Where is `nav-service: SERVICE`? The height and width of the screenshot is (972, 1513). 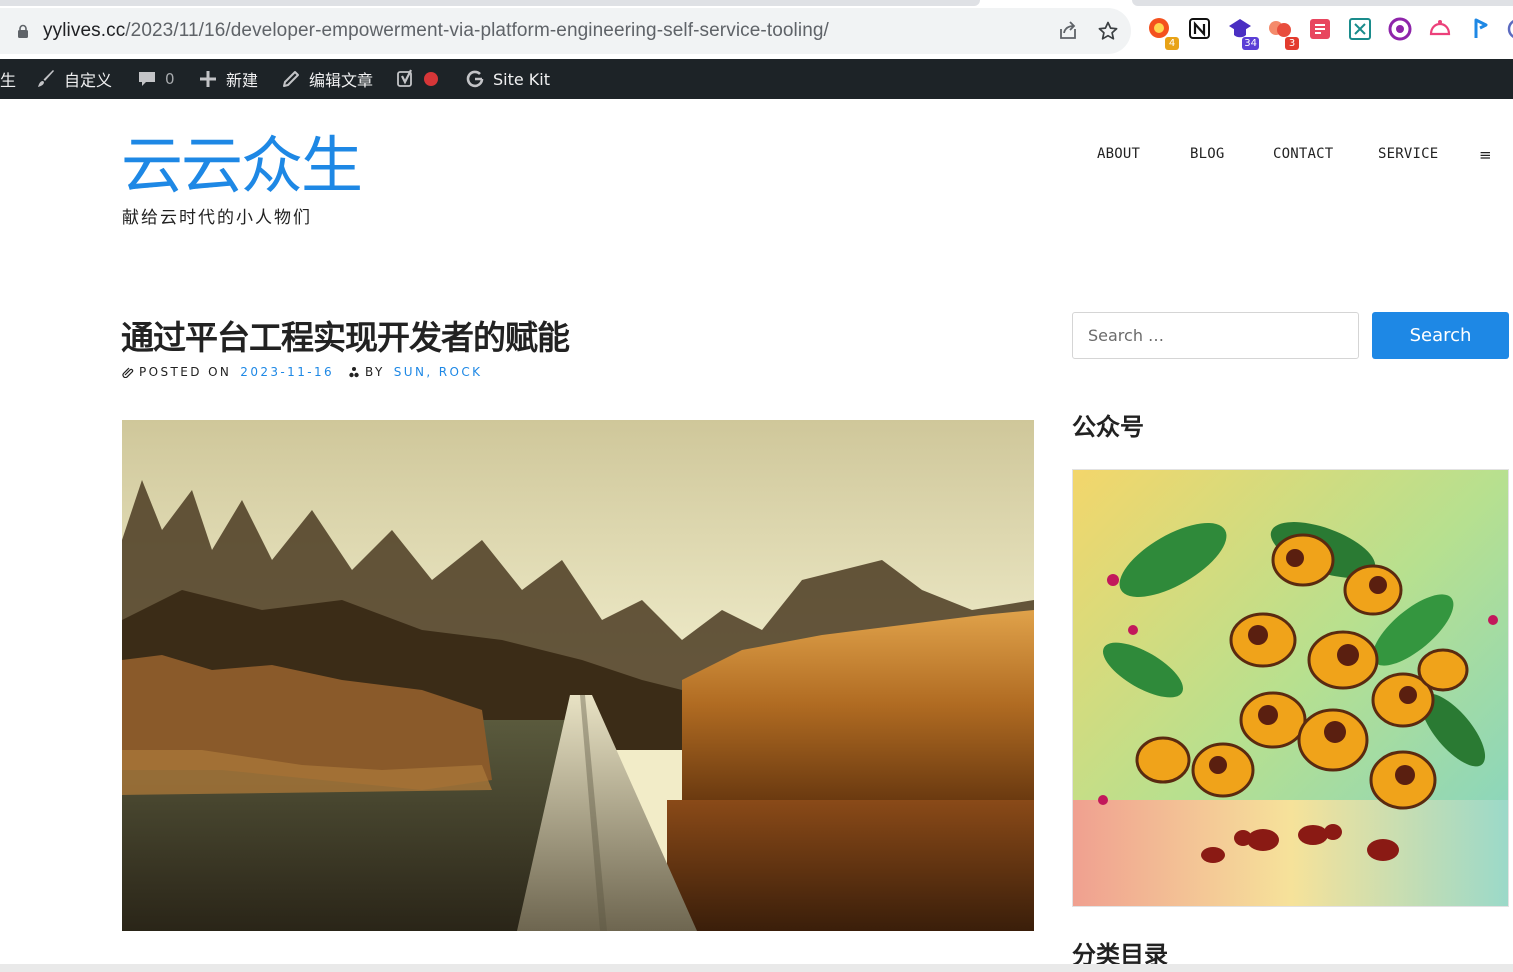
nav-service: SERVICE is located at coordinates (1408, 154).